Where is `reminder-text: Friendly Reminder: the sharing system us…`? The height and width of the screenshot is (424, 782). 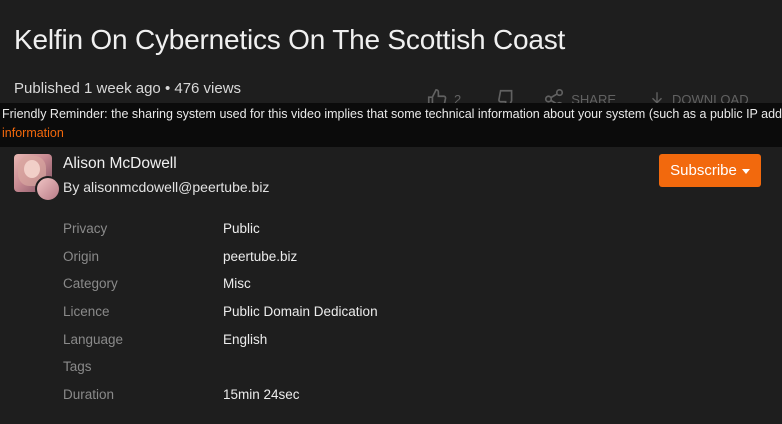 reminder-text: Friendly Reminder: the sharing system us… is located at coordinates (392, 114).